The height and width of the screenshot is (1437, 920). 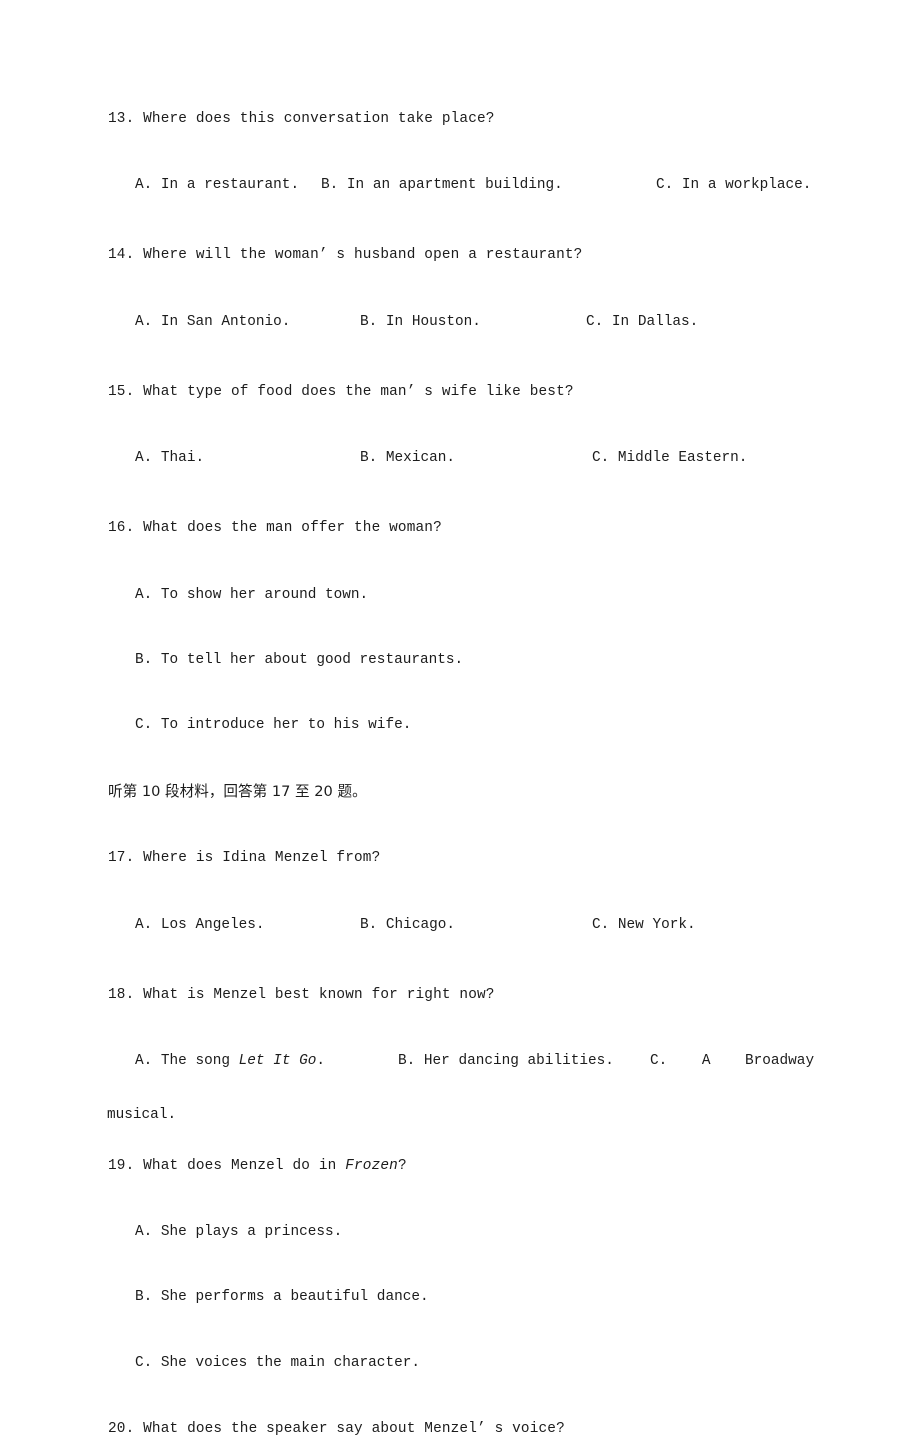 I want to click on option-15-b: B. Mexican., so click(x=407, y=458).